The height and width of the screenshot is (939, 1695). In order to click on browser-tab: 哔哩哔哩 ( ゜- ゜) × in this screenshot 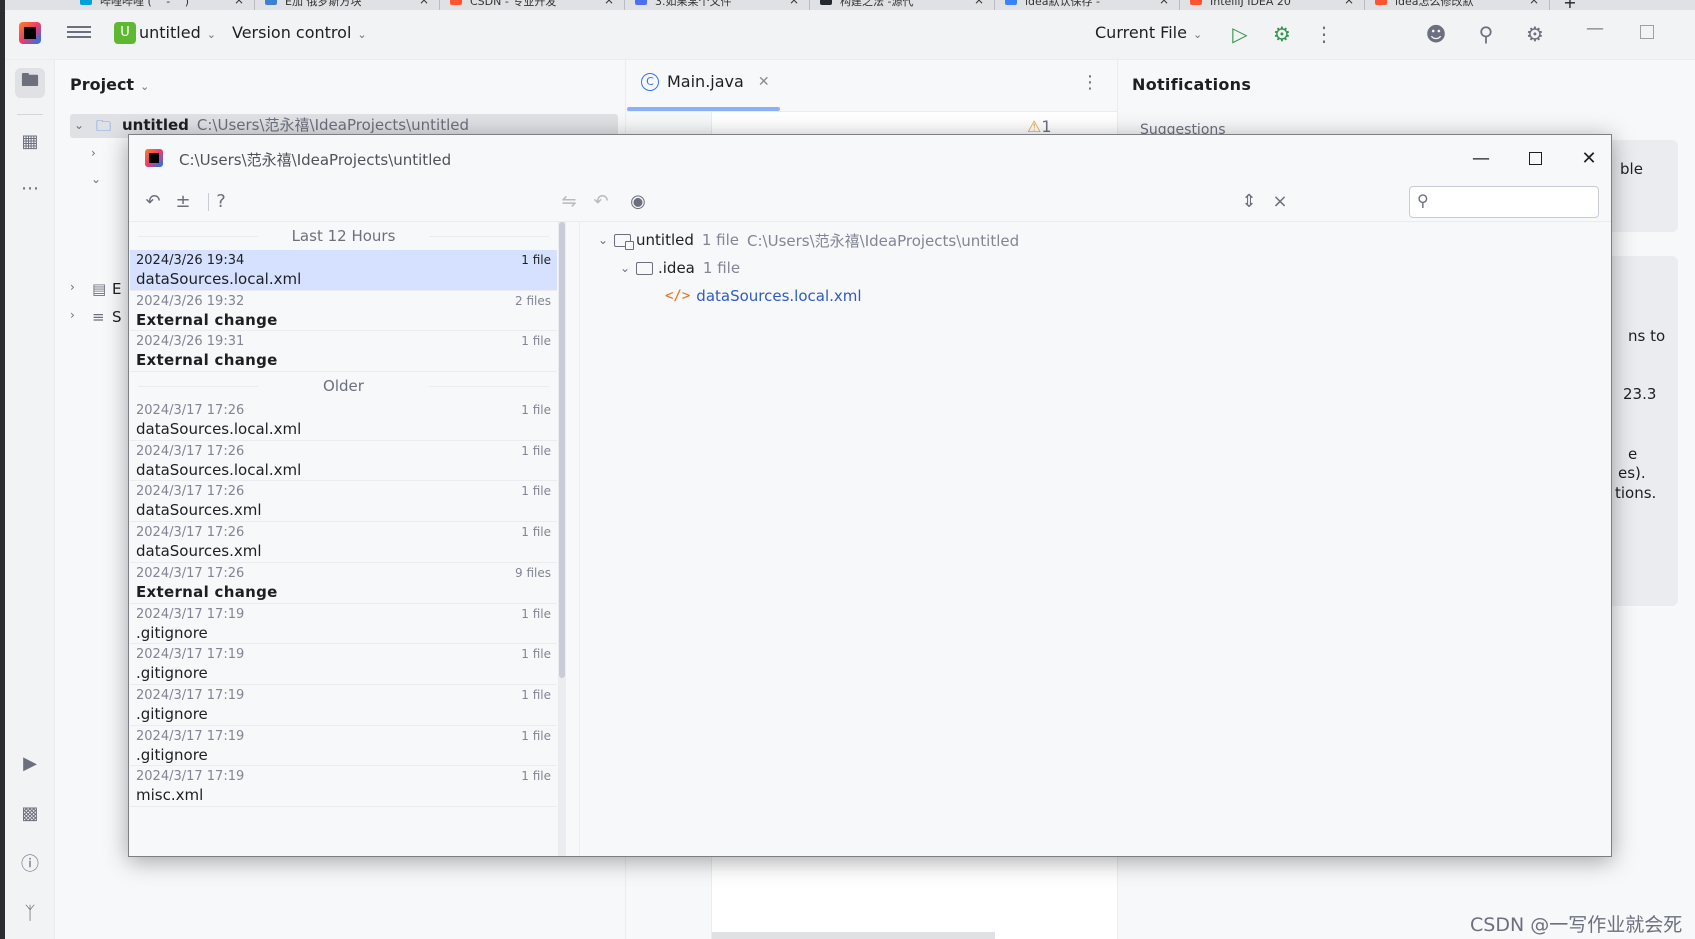, I will do `click(162, 5)`.